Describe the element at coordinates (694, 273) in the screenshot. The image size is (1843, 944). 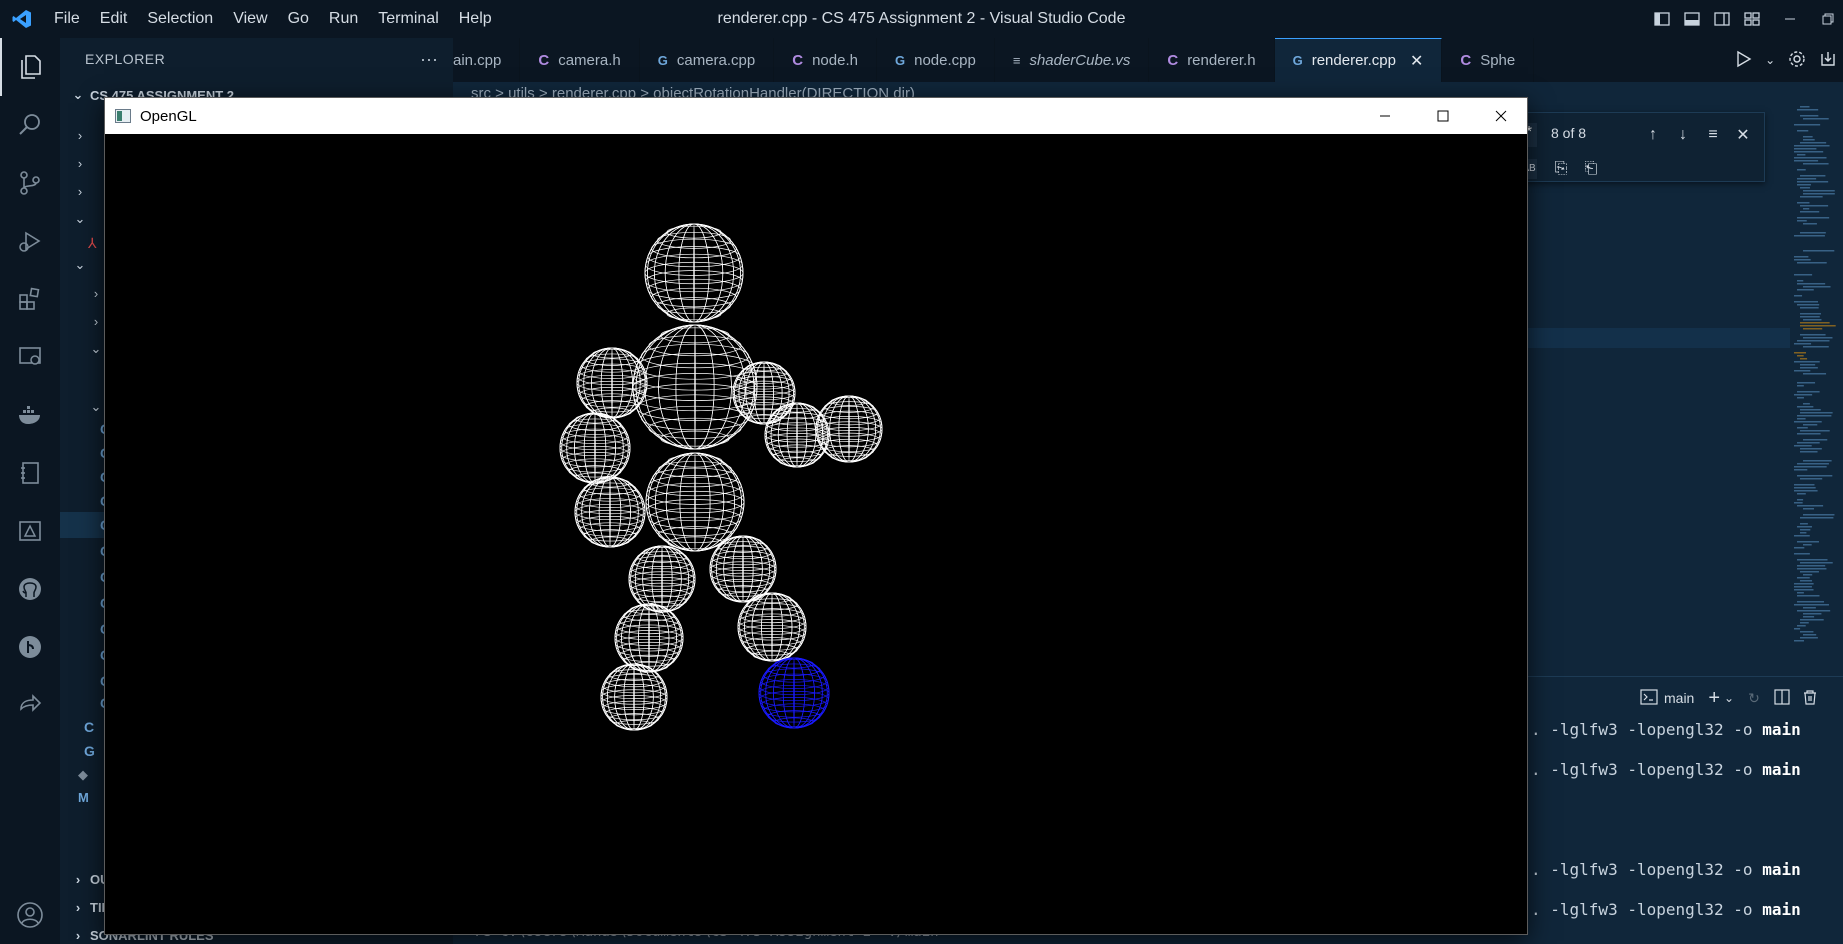
I see `sphere-head` at that location.